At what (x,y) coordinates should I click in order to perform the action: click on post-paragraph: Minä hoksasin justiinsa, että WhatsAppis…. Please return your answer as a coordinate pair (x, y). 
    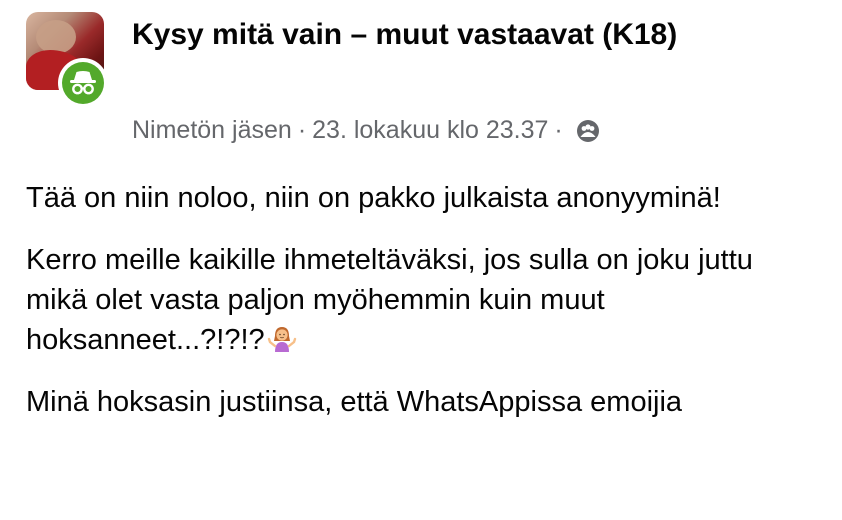
    Looking at the image, I should click on (421, 402).